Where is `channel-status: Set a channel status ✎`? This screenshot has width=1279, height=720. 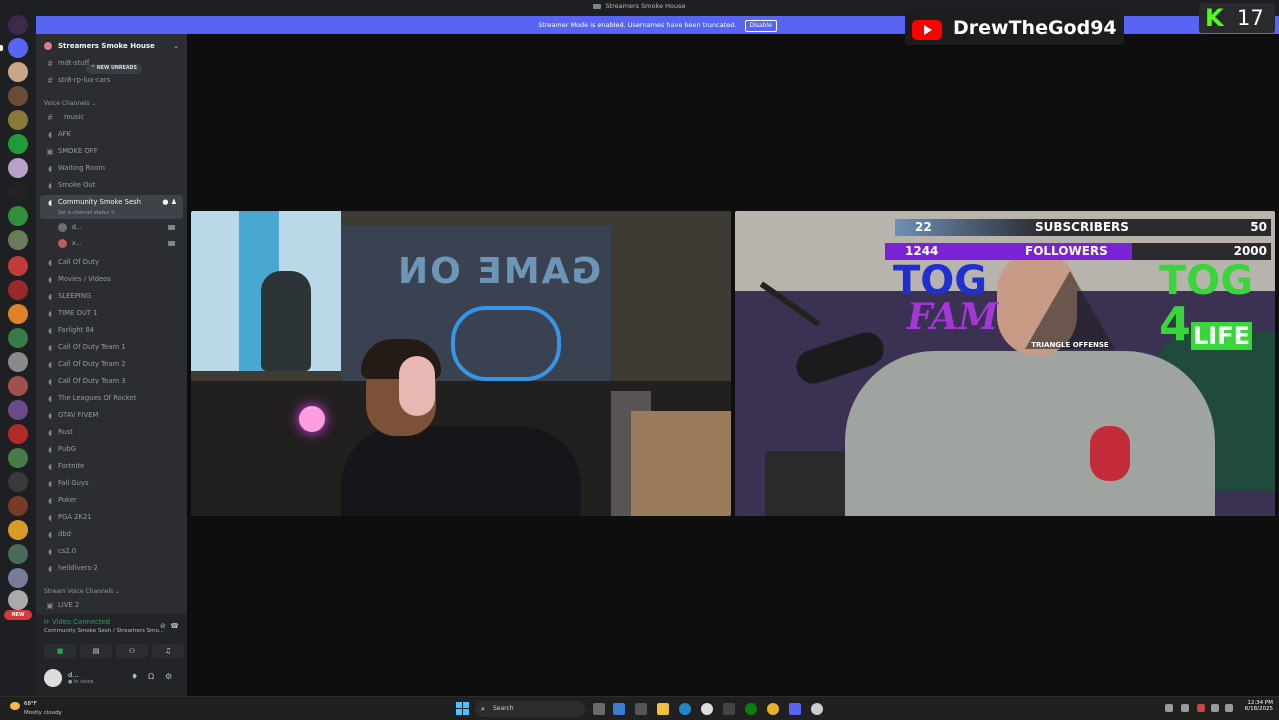 channel-status: Set a channel status ✎ is located at coordinates (86, 213).